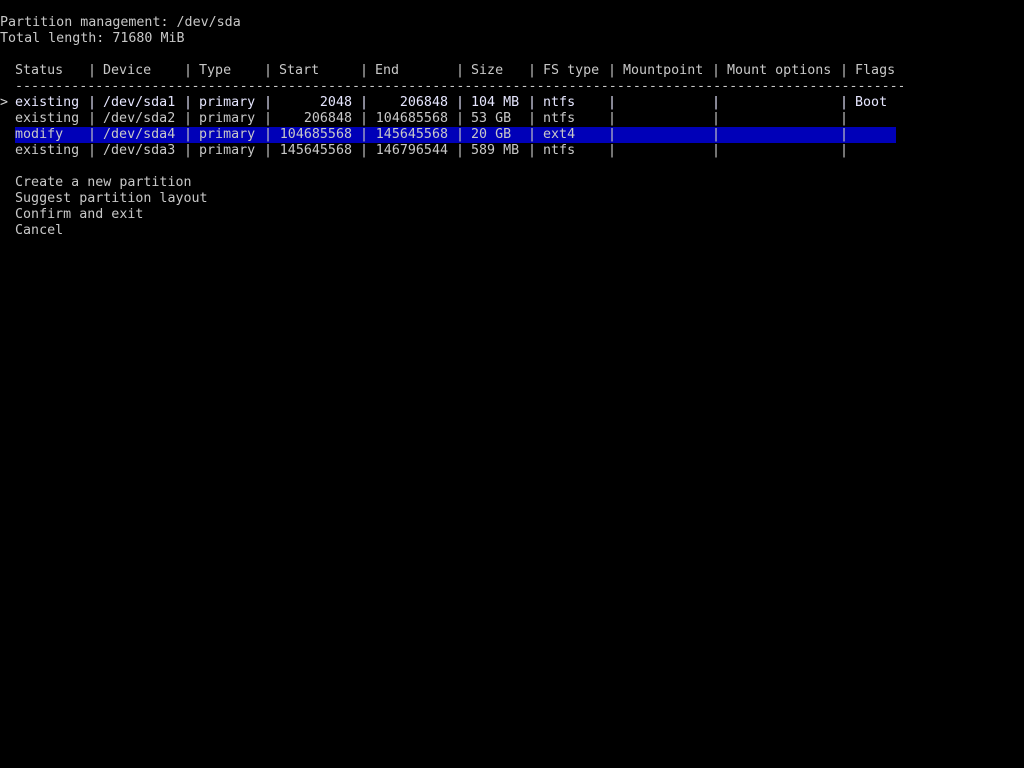 The height and width of the screenshot is (768, 1024). I want to click on column-header-status: Status, so click(39, 70).